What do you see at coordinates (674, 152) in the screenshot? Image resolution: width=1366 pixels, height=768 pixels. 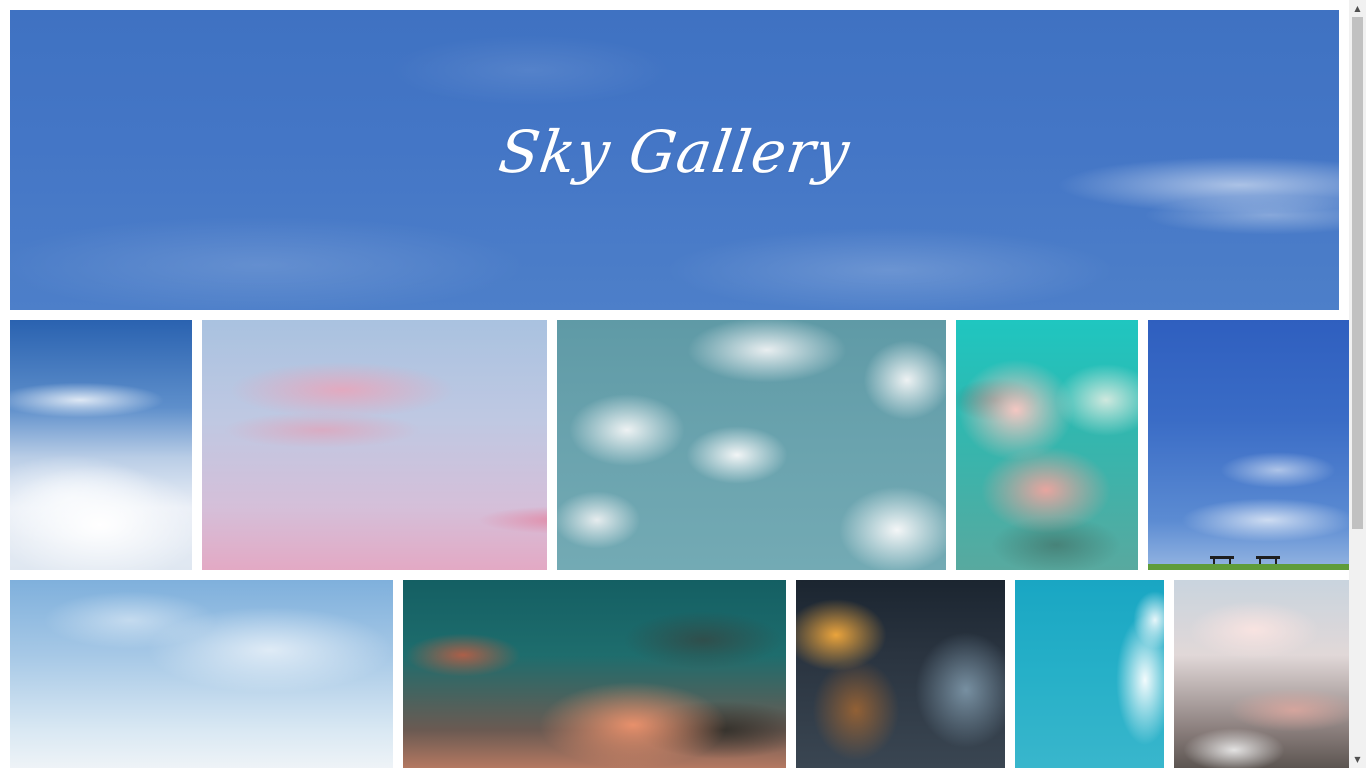 I see `page-title: Sky Gallery` at bounding box center [674, 152].